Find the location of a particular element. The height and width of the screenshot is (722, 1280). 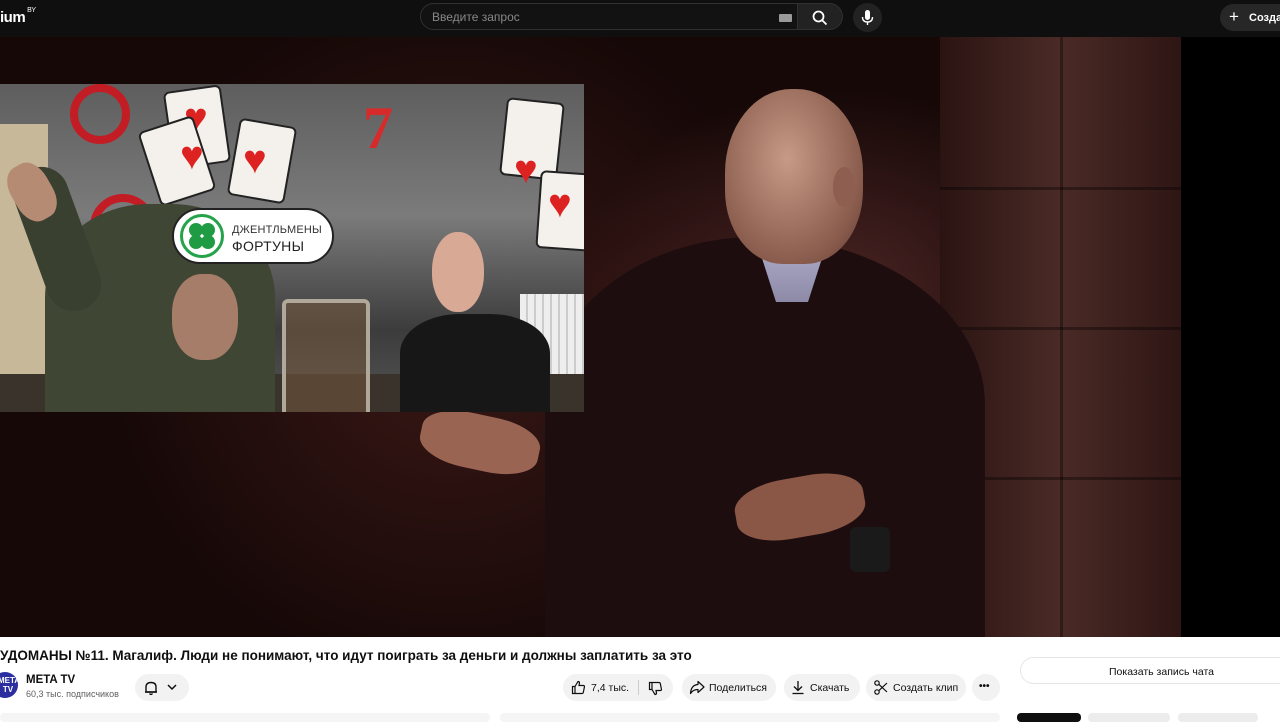

speaker-watch is located at coordinates (870, 549).